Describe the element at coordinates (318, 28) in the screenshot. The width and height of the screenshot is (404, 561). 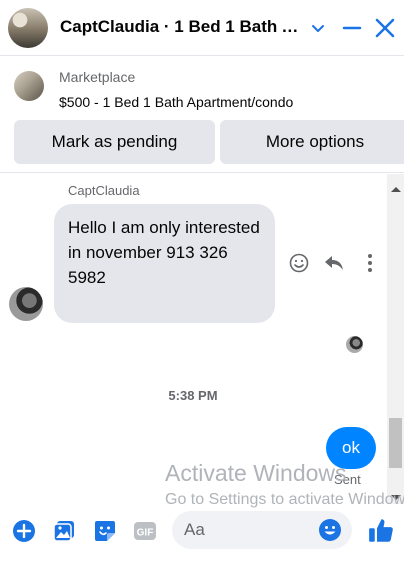
I see `chevron-down-icon` at that location.